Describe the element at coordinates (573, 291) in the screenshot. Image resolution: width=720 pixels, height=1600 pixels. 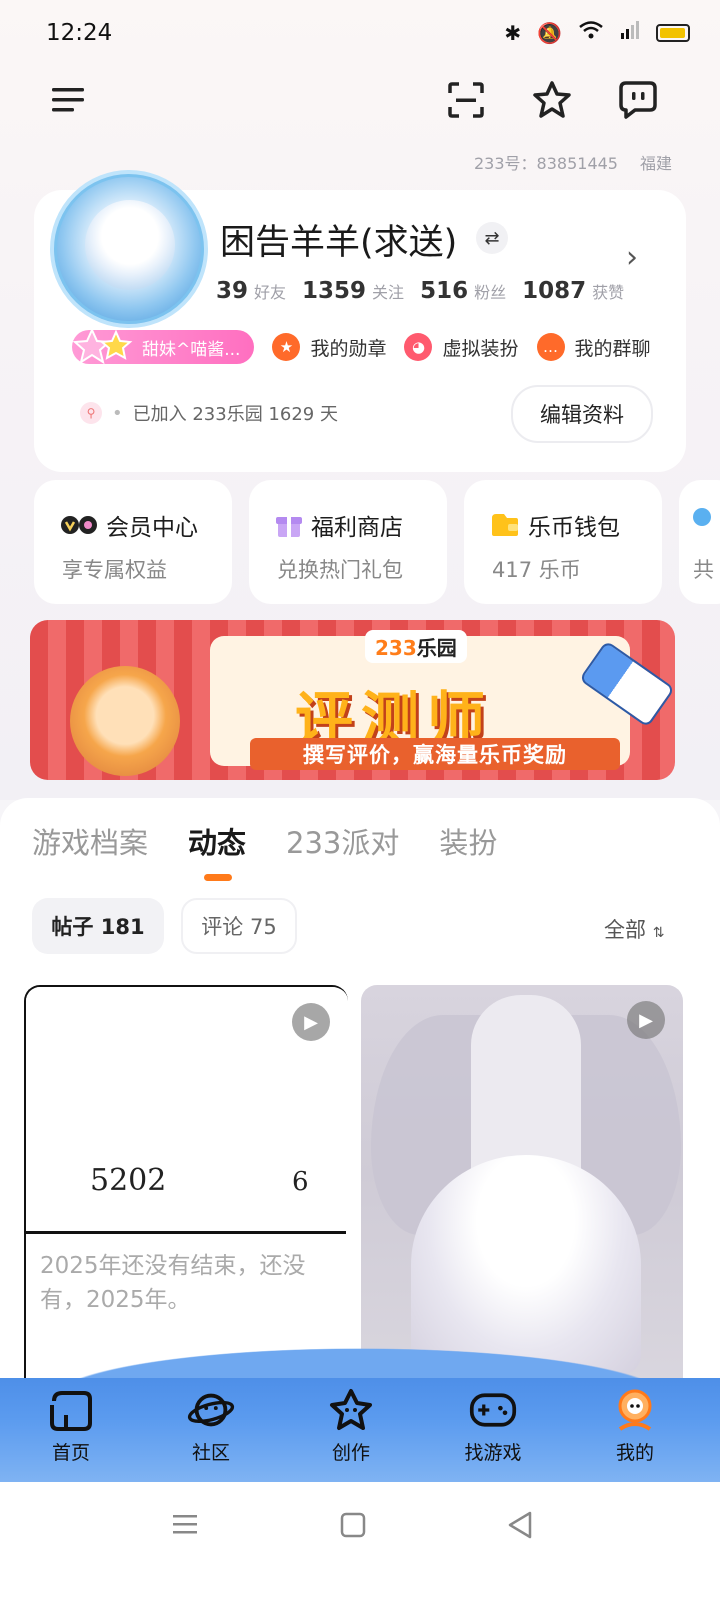
I see `stat-likes: 1087 获赞` at that location.